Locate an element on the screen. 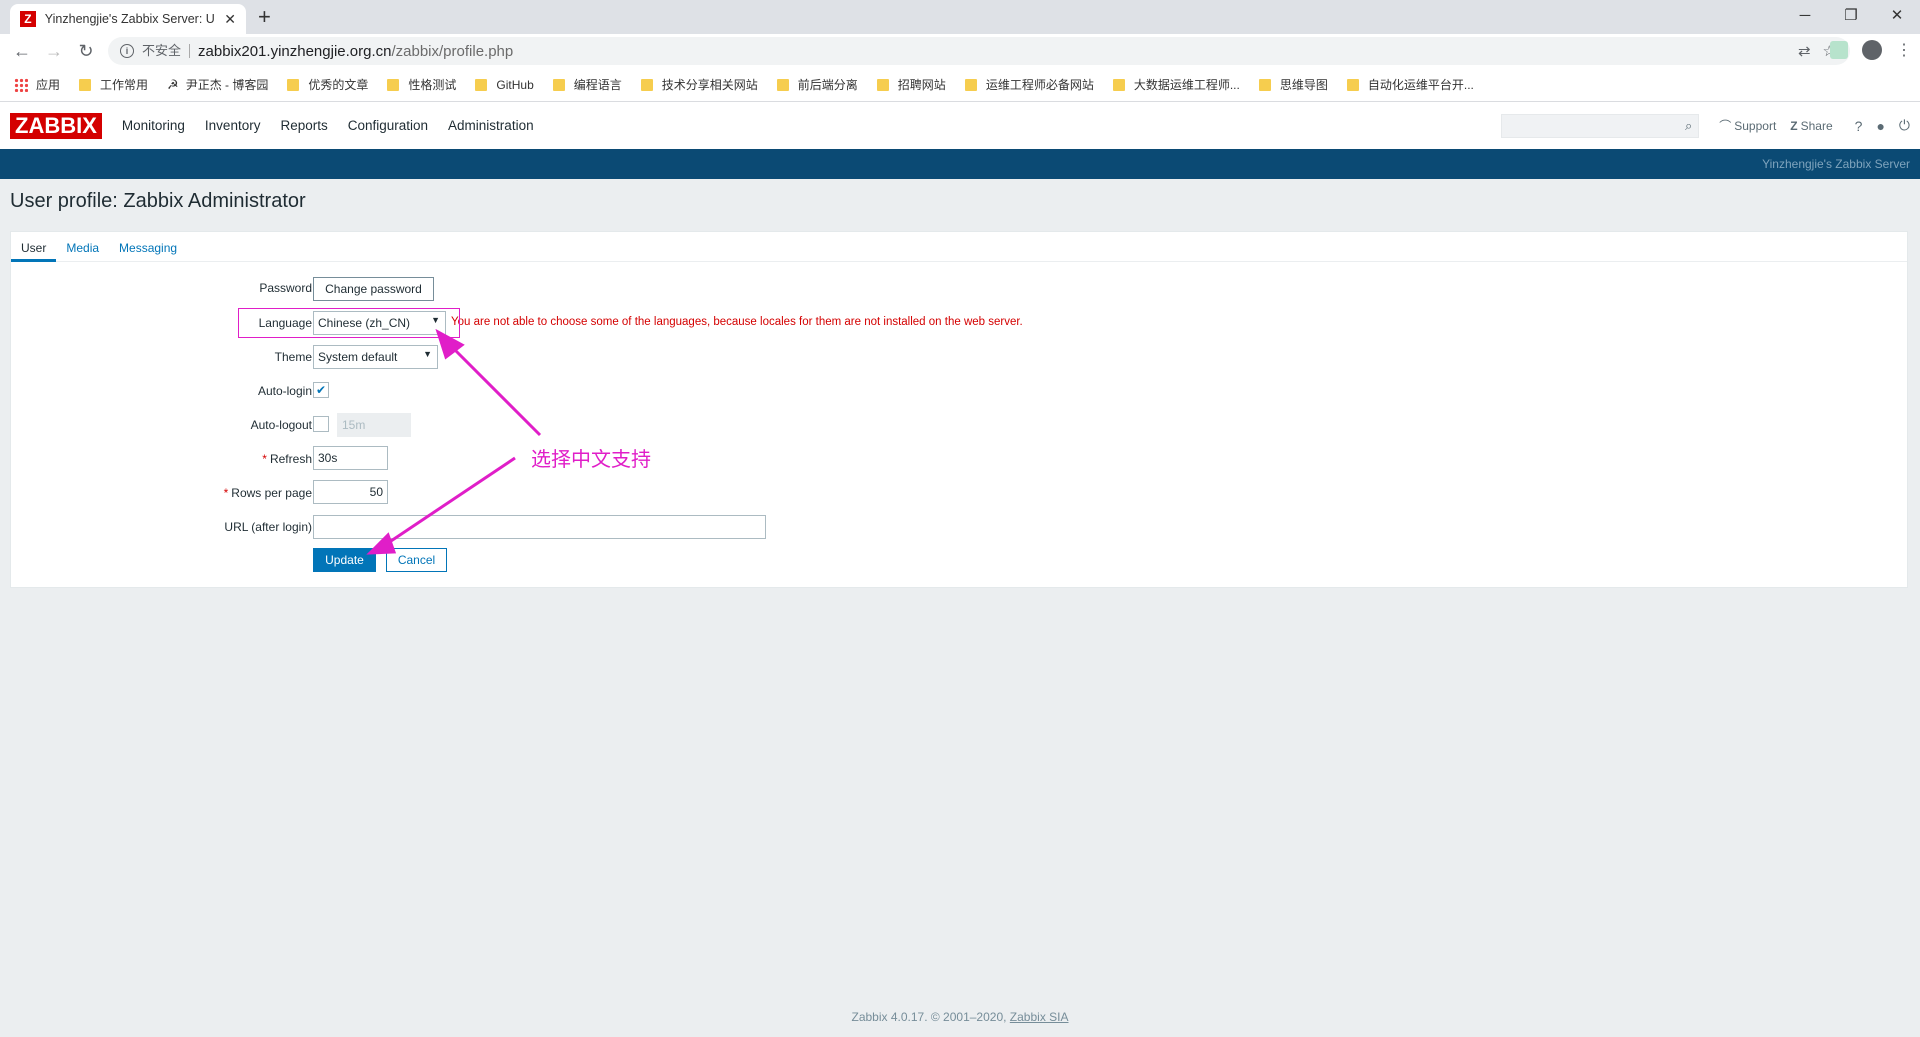  reload-icon: ↻ is located at coordinates (86, 51).